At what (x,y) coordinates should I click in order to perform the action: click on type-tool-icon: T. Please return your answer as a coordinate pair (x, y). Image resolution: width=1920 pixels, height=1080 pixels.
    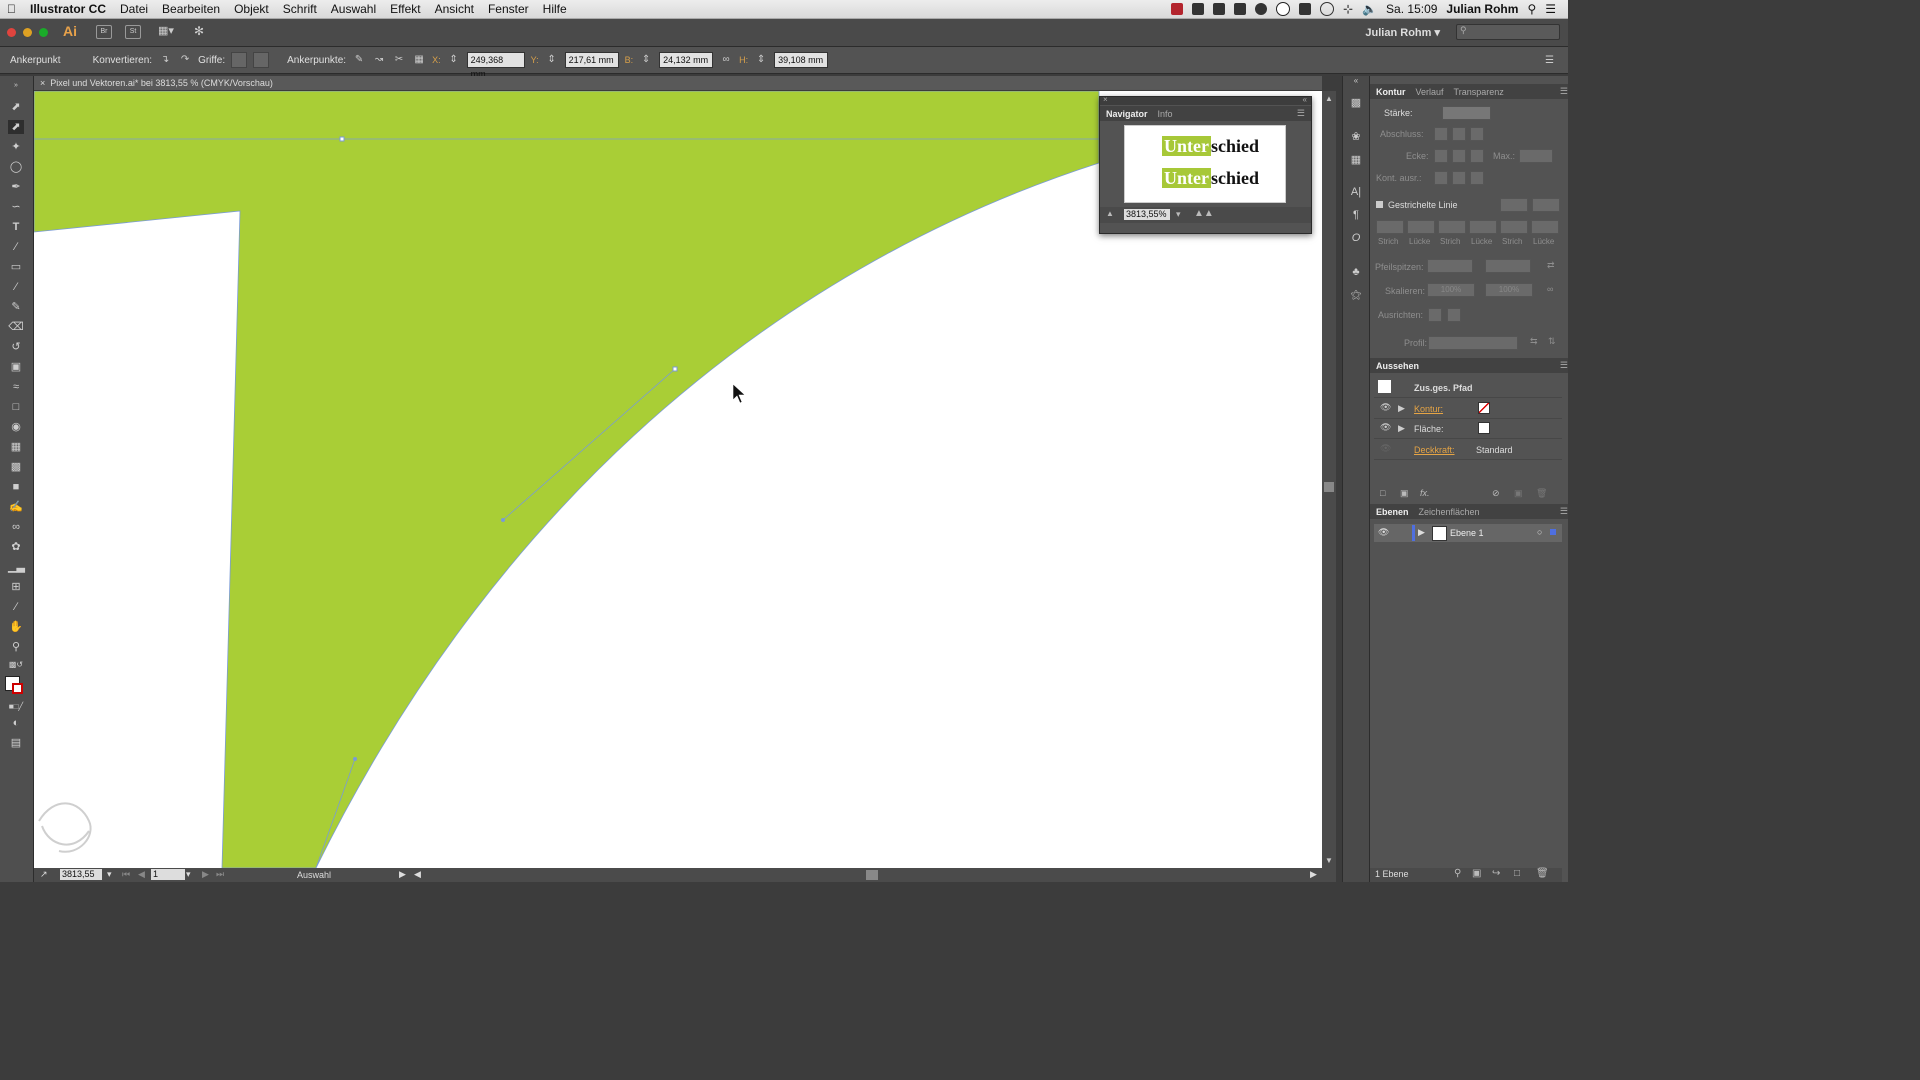
    Looking at the image, I should click on (16, 227).